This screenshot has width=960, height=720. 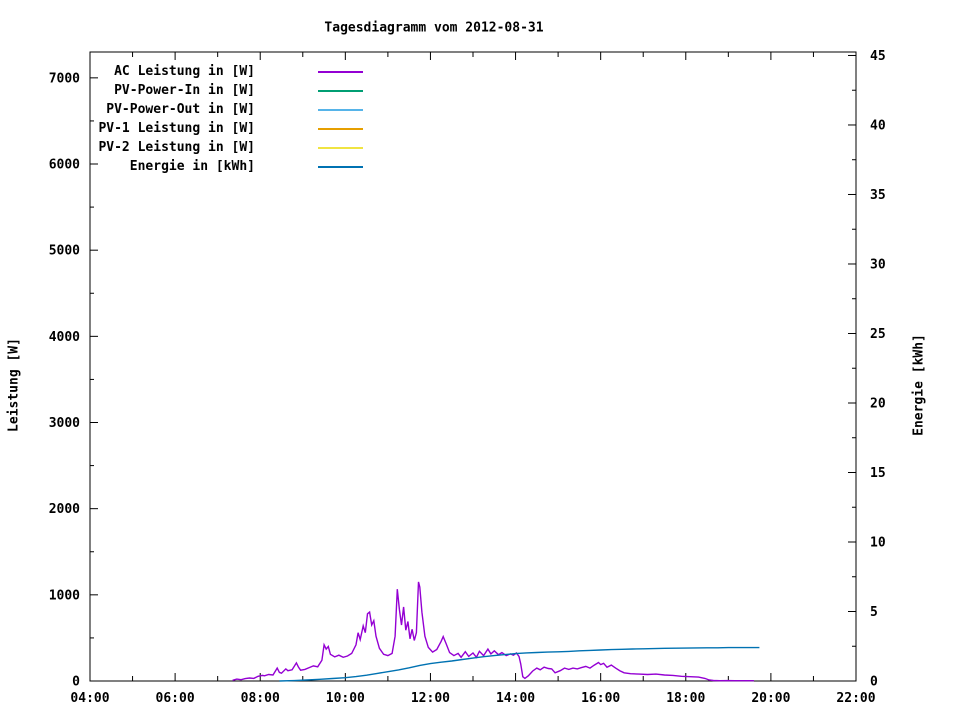 I want to click on legend-item: PV-Power-Out in [W], so click(x=181, y=109).